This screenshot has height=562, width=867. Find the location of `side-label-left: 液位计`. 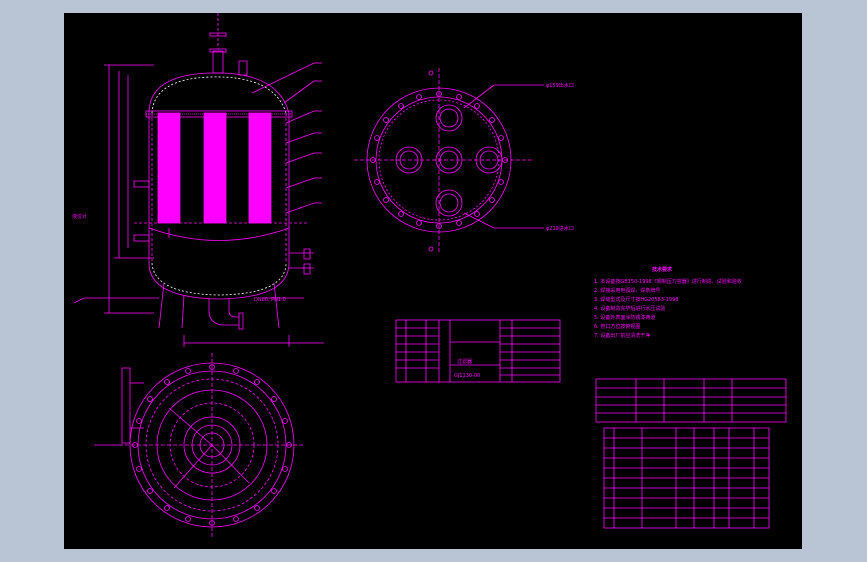

side-label-left: 液位计 is located at coordinates (79, 216).